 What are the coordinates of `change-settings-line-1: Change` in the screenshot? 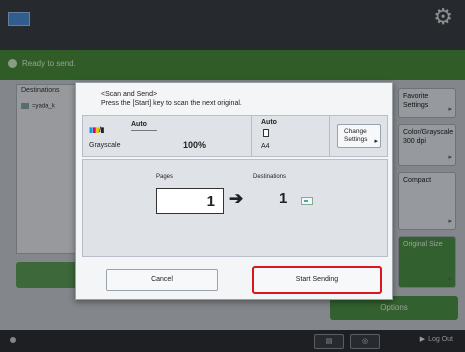 It's located at (355, 131).